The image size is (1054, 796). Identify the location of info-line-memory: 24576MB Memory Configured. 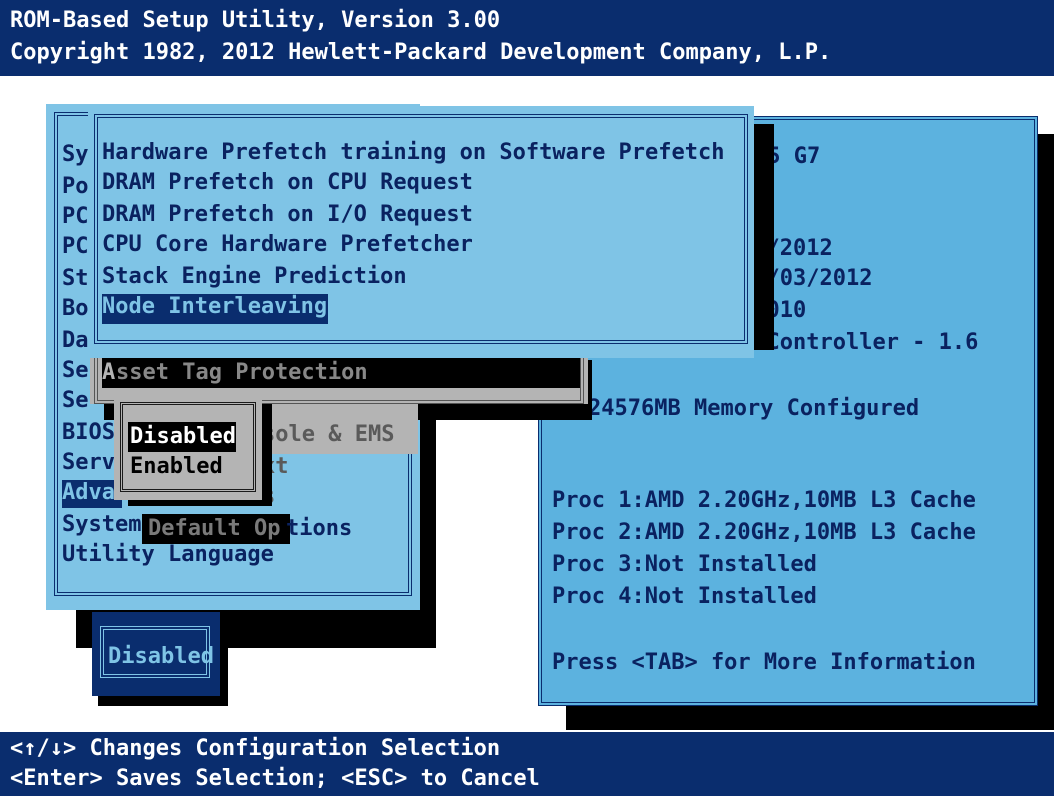
(754, 408).